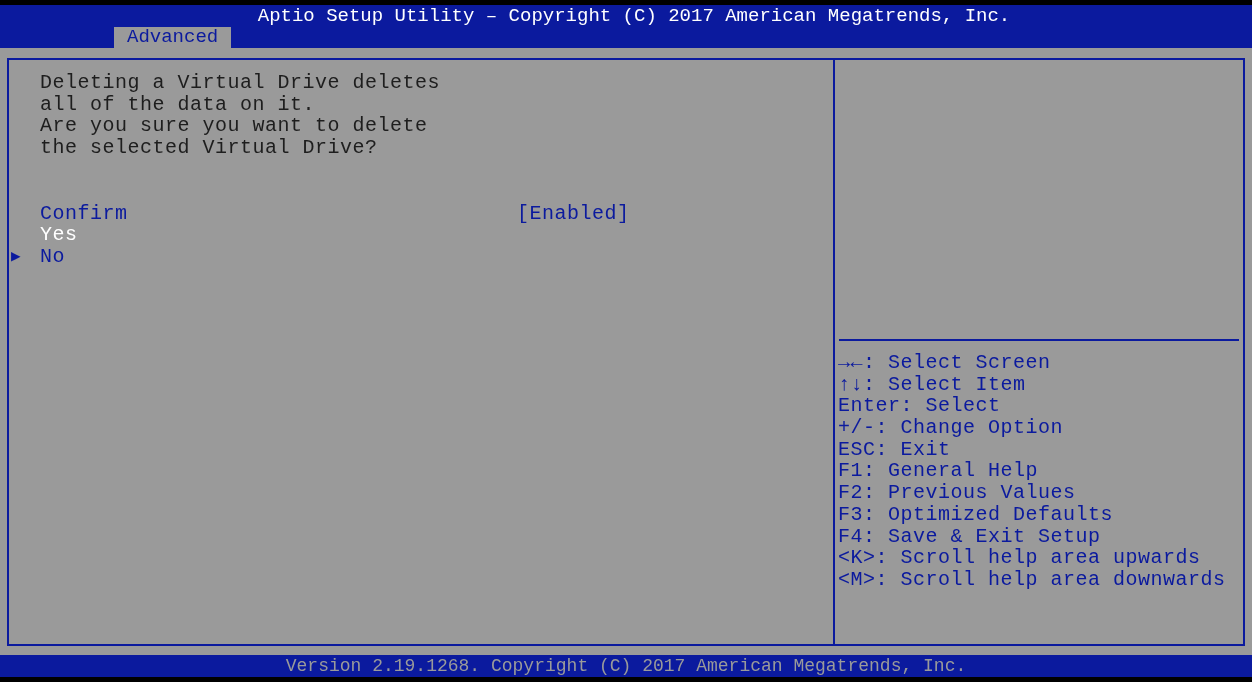 The height and width of the screenshot is (682, 1252). I want to click on help-key-line: <K>: Scroll help area upwards, so click(1019, 558).